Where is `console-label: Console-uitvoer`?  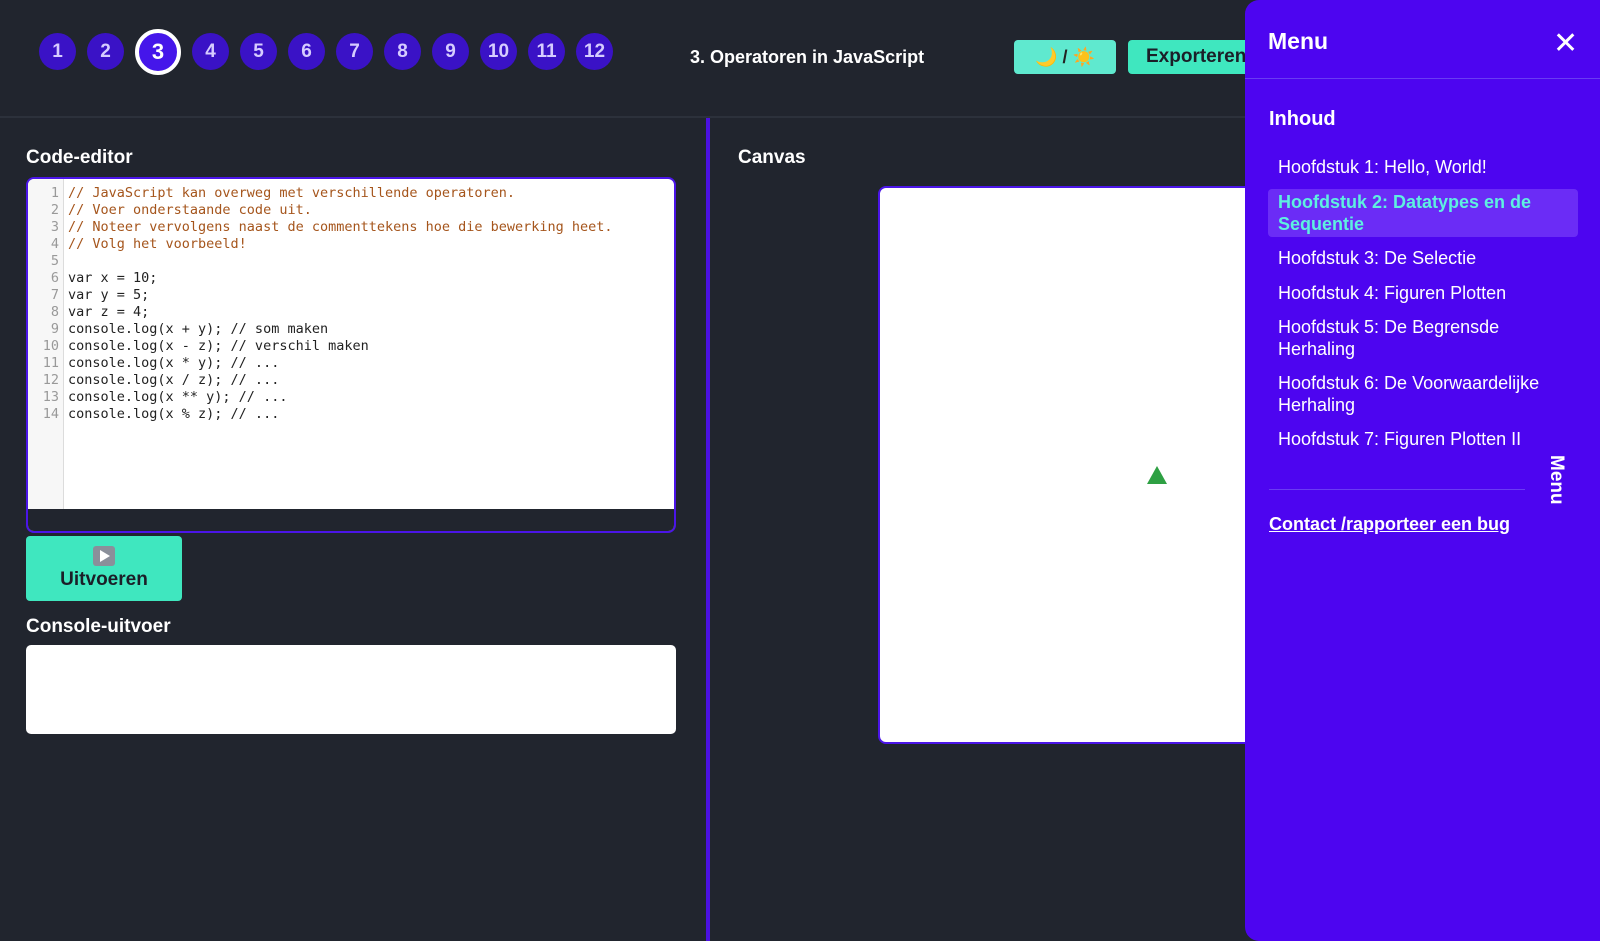
console-label: Console-uitvoer is located at coordinates (98, 626).